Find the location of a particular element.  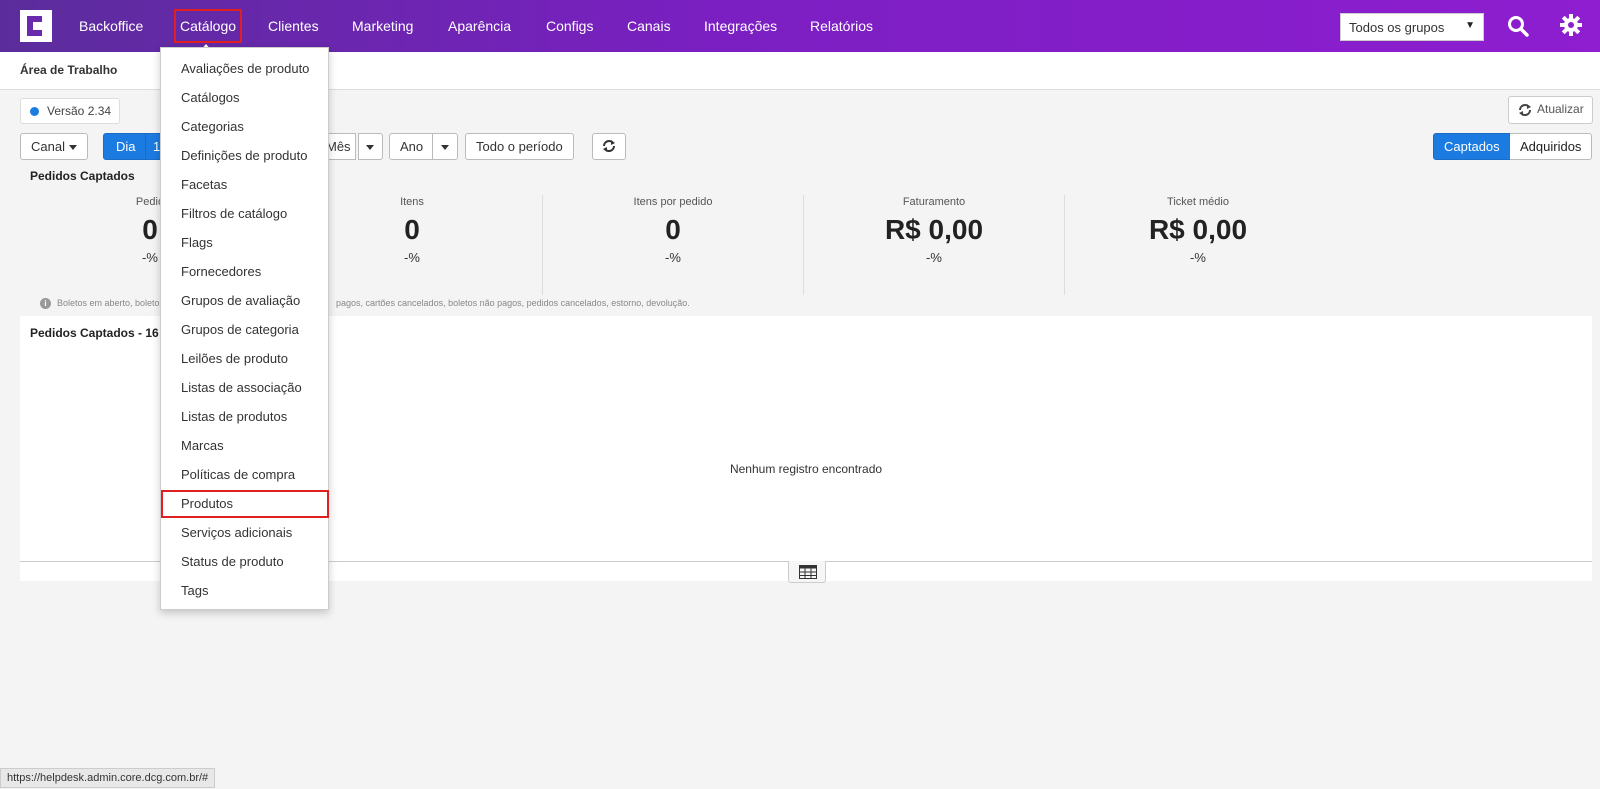

group-select: Todos os grupos ▼ is located at coordinates (1412, 27).